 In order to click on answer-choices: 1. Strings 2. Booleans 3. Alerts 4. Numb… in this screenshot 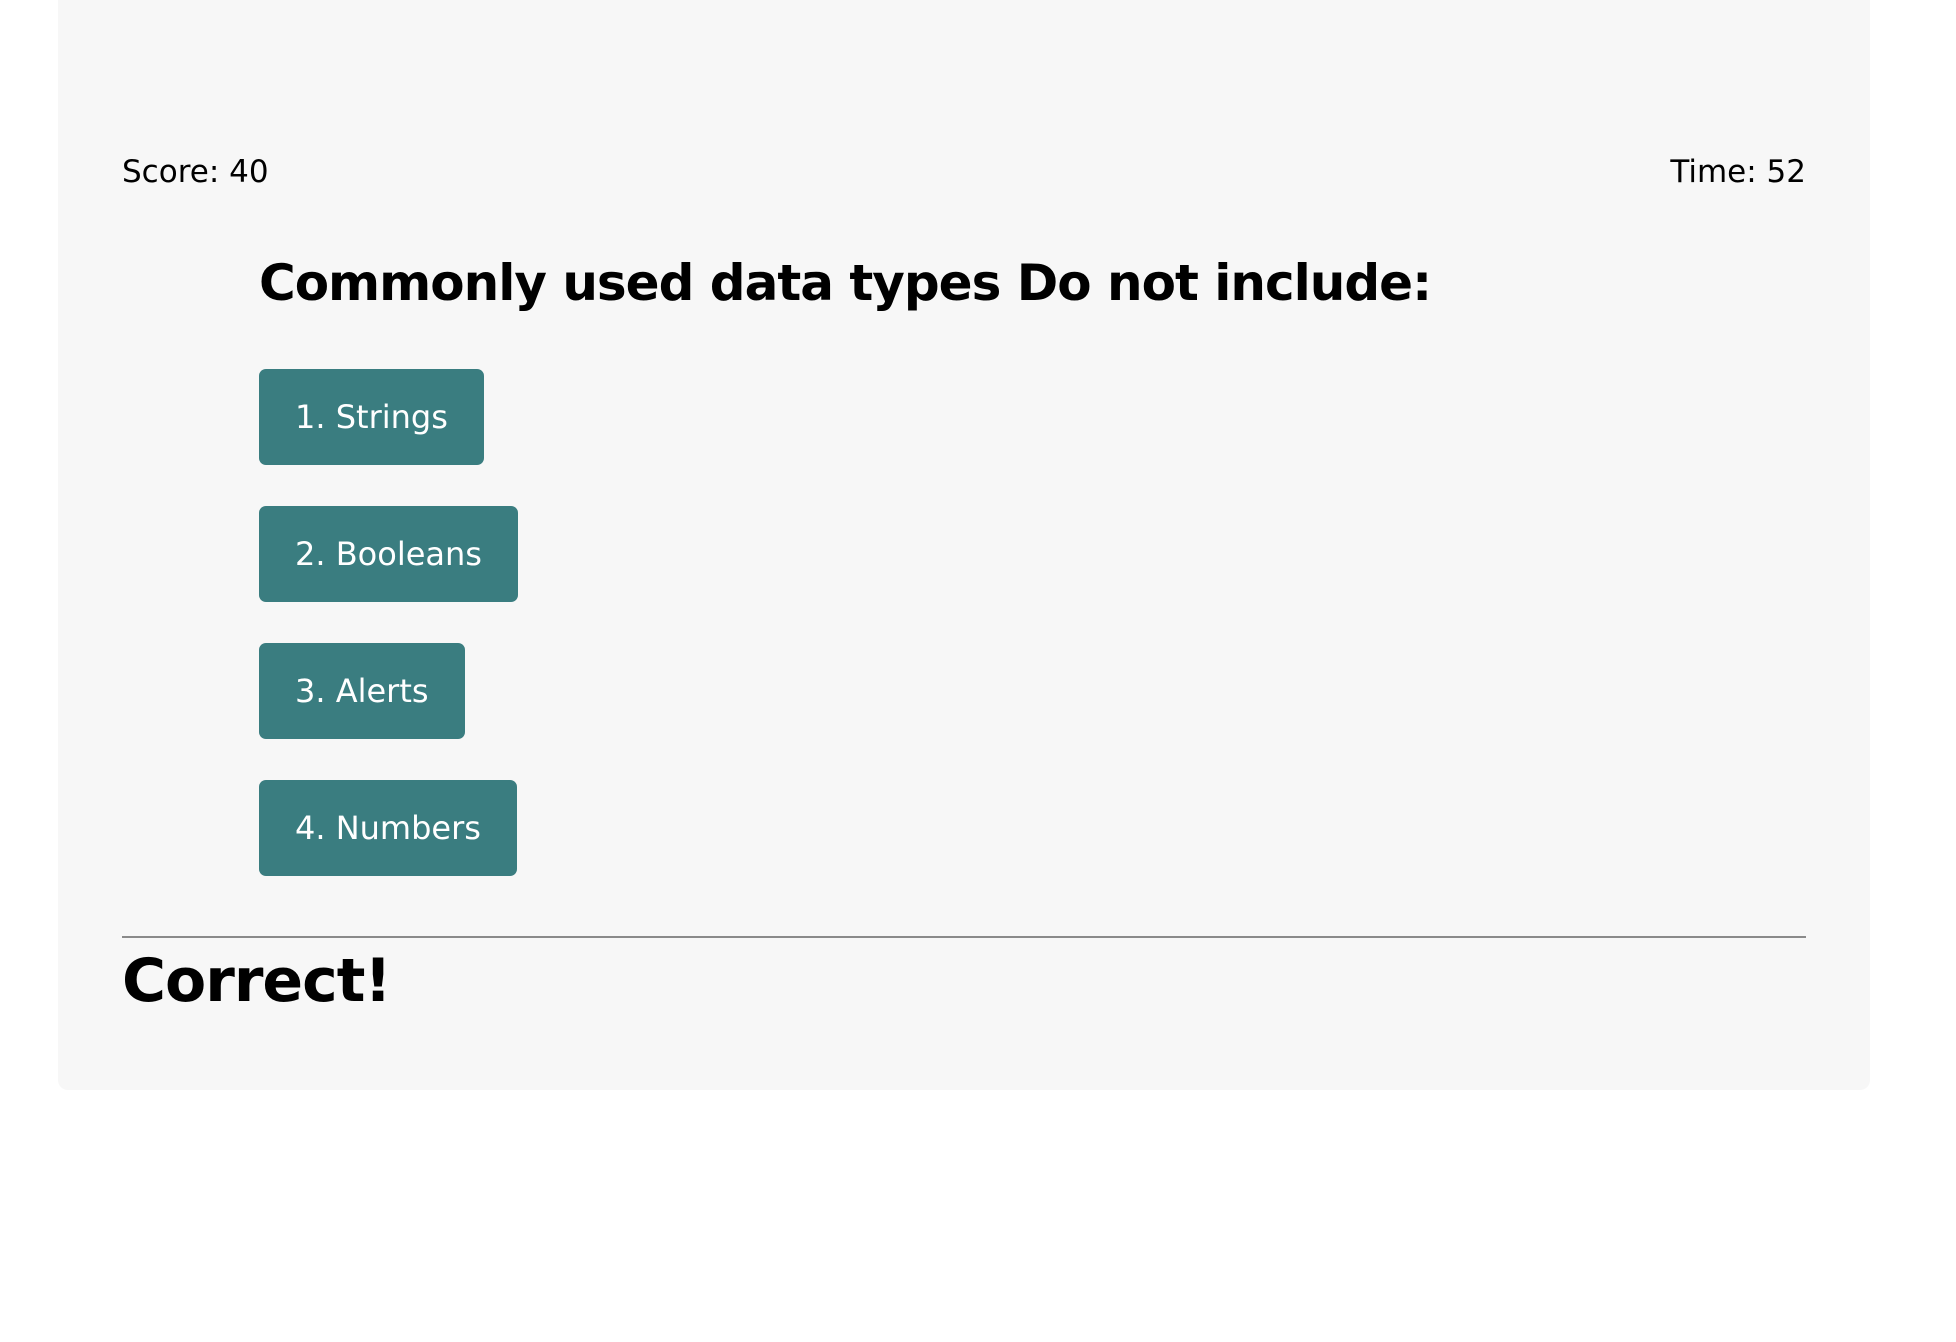, I will do `click(388, 622)`.